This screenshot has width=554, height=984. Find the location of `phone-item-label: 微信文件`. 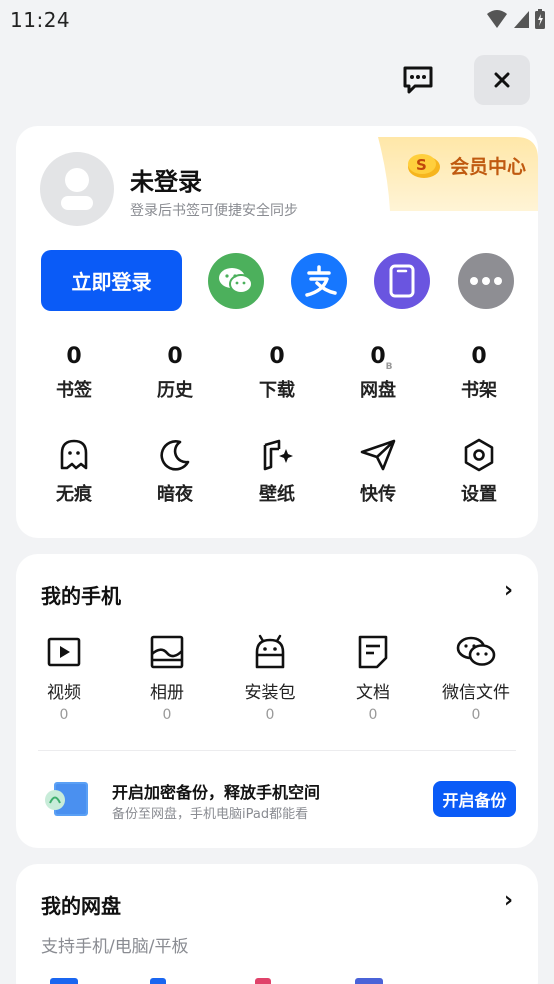

phone-item-label: 微信文件 is located at coordinates (476, 693).